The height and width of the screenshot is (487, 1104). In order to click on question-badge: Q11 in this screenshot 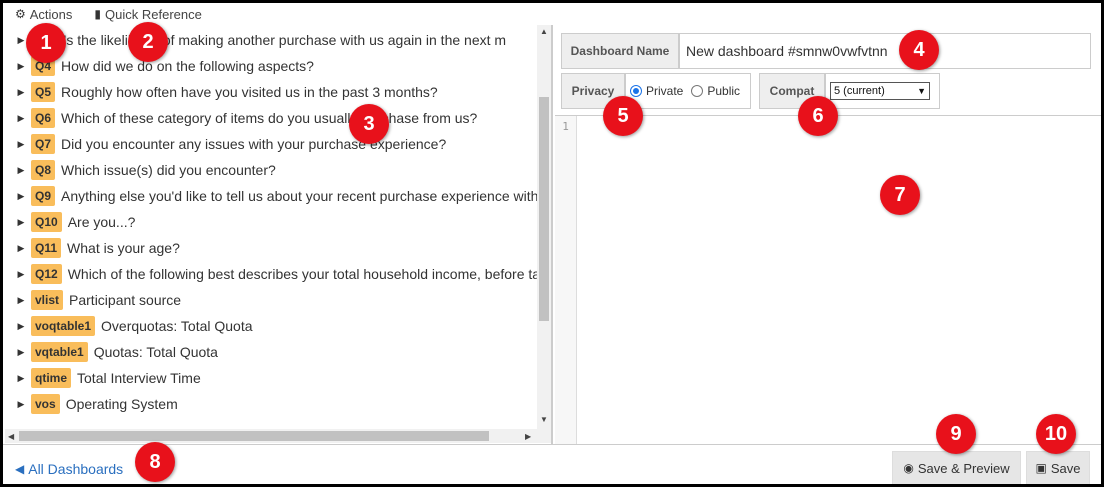, I will do `click(46, 248)`.